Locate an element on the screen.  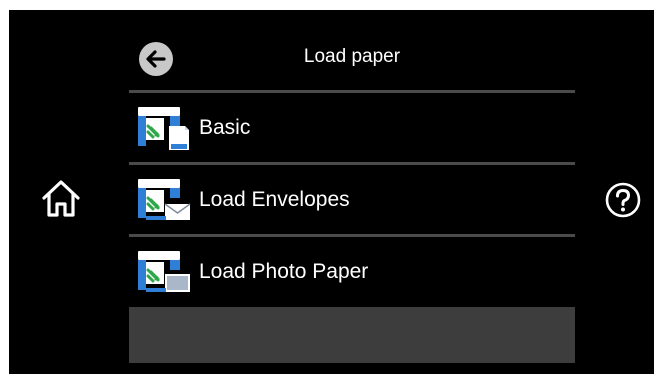
menu-item-label: Load Envelopes is located at coordinates (274, 199).